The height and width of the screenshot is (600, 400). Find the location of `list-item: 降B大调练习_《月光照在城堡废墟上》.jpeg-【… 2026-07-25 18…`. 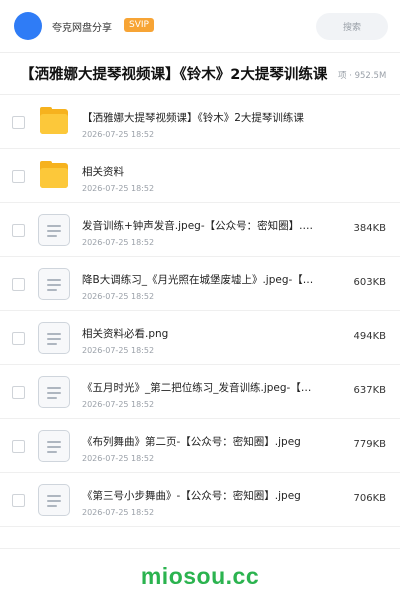

list-item: 降B大调练习_《月光照在城堡废墟上》.jpeg-【… 2026-07-25 18… is located at coordinates (200, 284).